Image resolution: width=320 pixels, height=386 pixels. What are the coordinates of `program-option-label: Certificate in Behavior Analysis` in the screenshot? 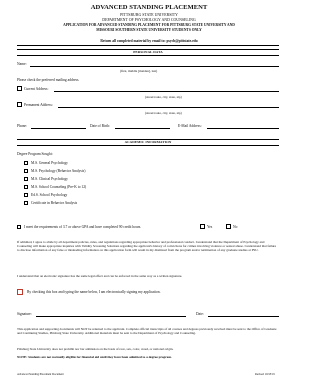 It's located at (54, 203).